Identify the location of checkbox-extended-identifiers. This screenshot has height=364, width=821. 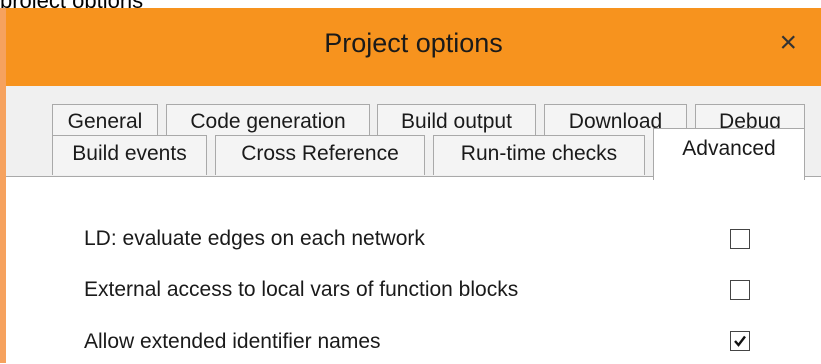
(740, 341).